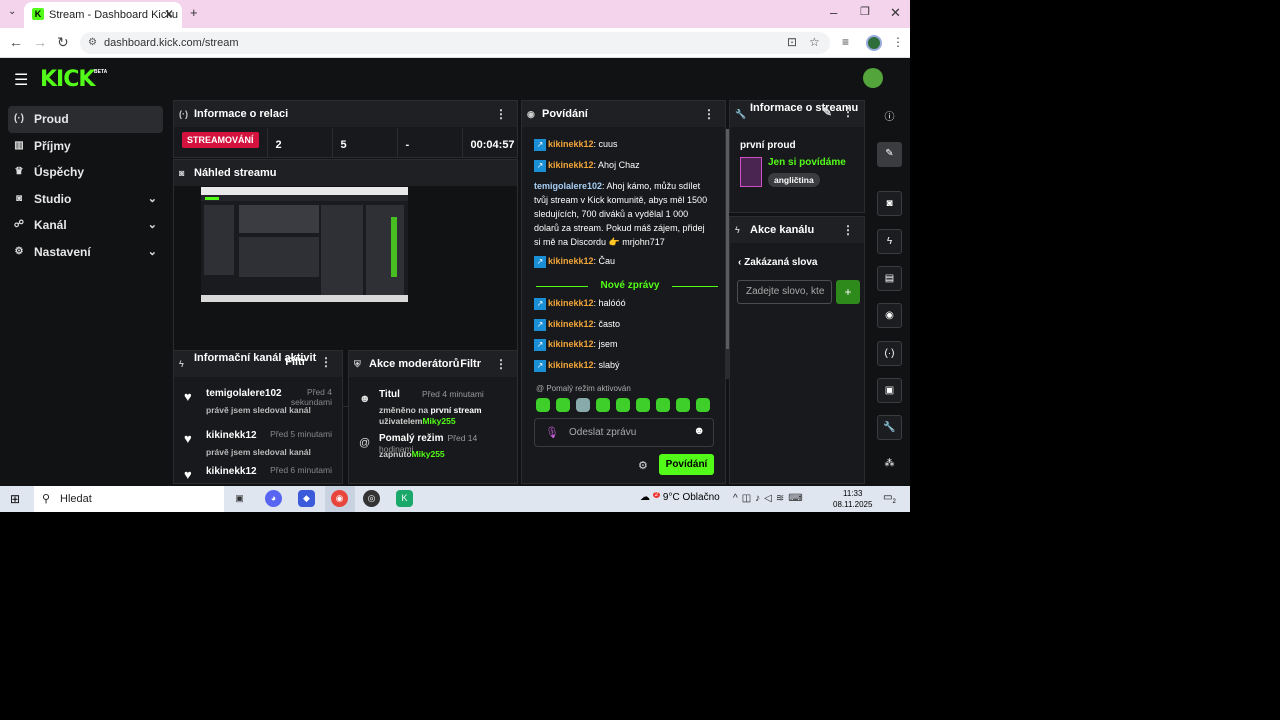  I want to click on browser-profile-avatar, so click(874, 43).